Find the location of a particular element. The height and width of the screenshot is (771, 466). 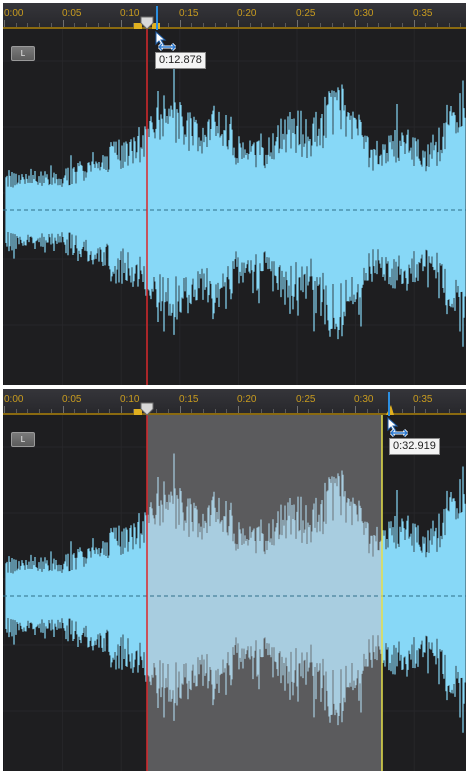

ruler-label: 0:30 is located at coordinates (364, 399).